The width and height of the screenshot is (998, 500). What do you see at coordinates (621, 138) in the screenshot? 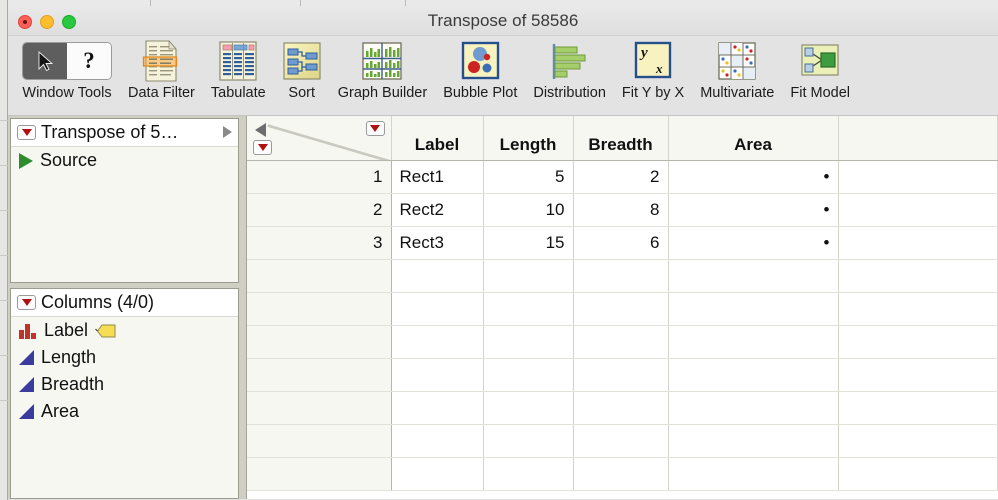
I see `column-header-breadth: Breadth` at bounding box center [621, 138].